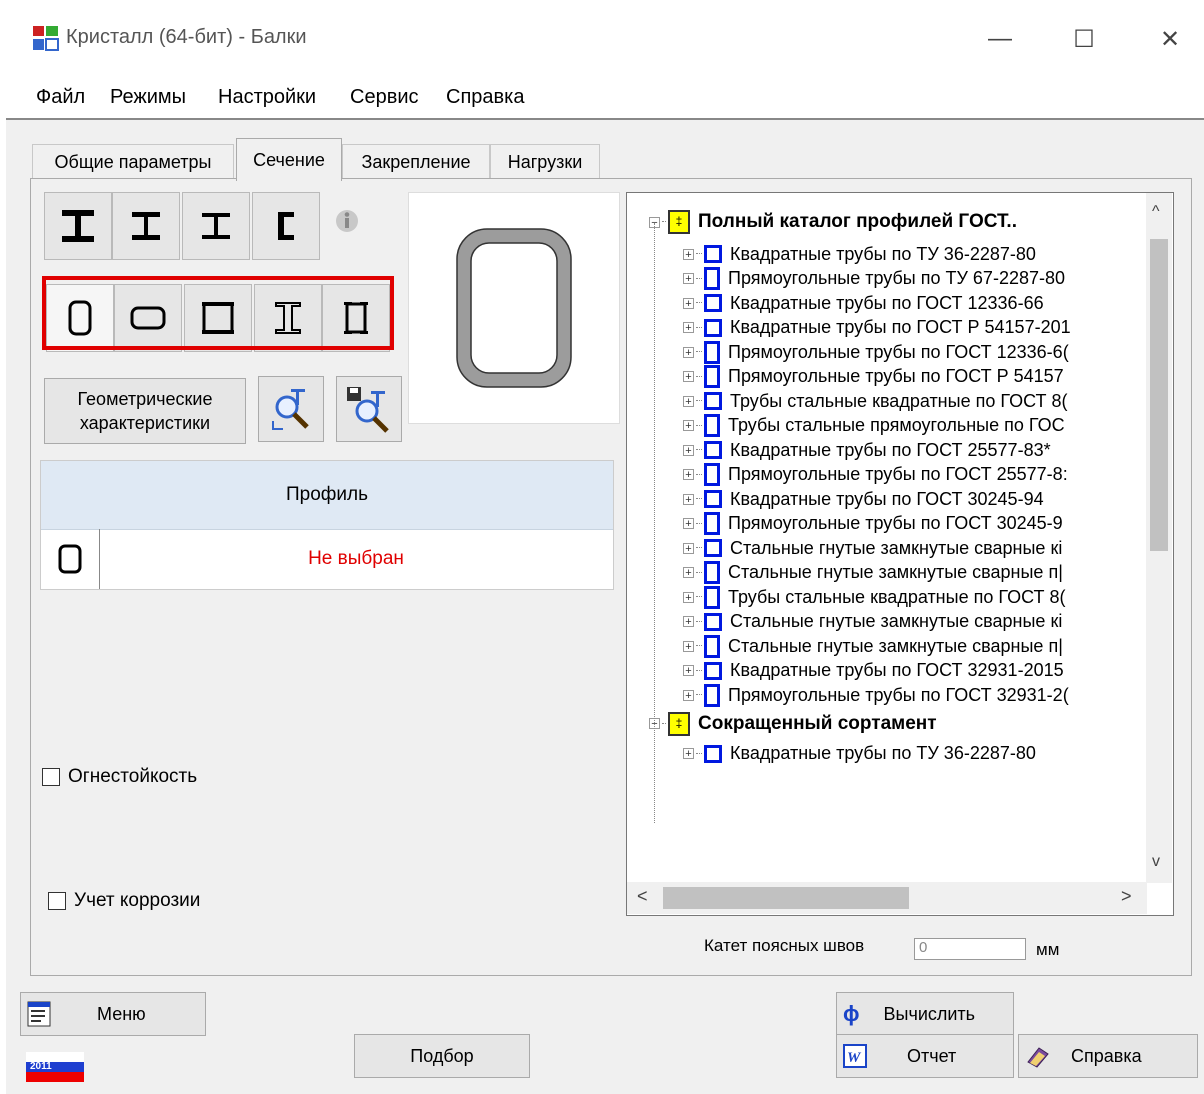 The width and height of the screenshot is (1204, 1094). I want to click on menu-modes: Режимы, so click(148, 97).